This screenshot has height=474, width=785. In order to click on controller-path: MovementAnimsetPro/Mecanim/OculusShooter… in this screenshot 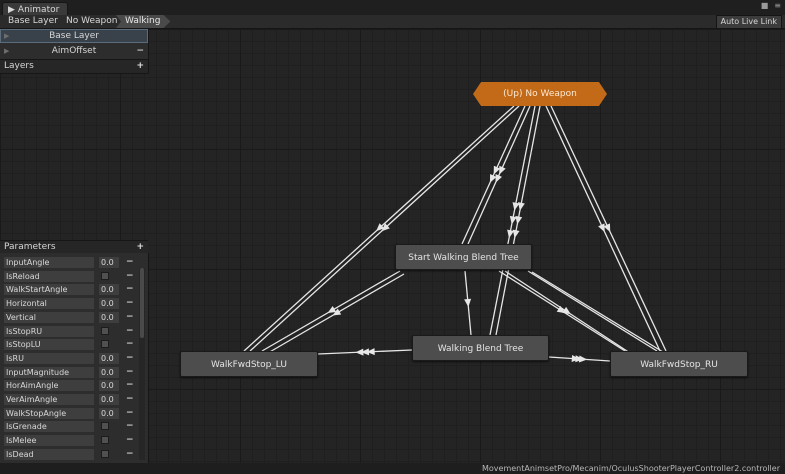, I will do `click(630, 468)`.